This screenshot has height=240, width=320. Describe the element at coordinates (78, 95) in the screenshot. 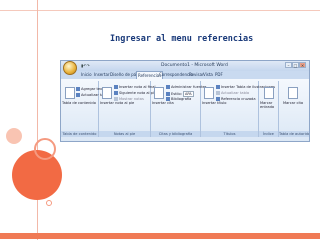

I see `update-icon` at that location.